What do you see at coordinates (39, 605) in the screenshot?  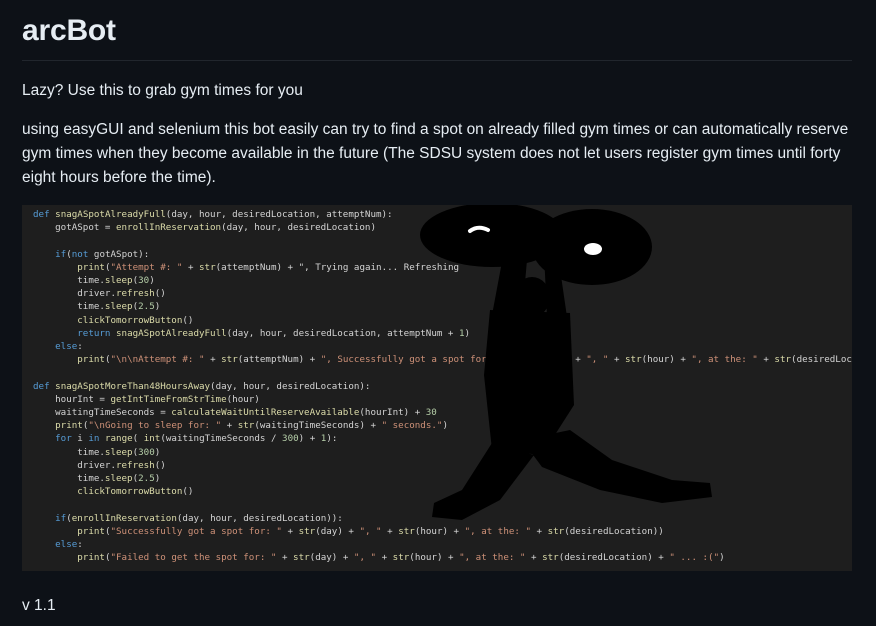 I see `version-label: v 1.1` at bounding box center [39, 605].